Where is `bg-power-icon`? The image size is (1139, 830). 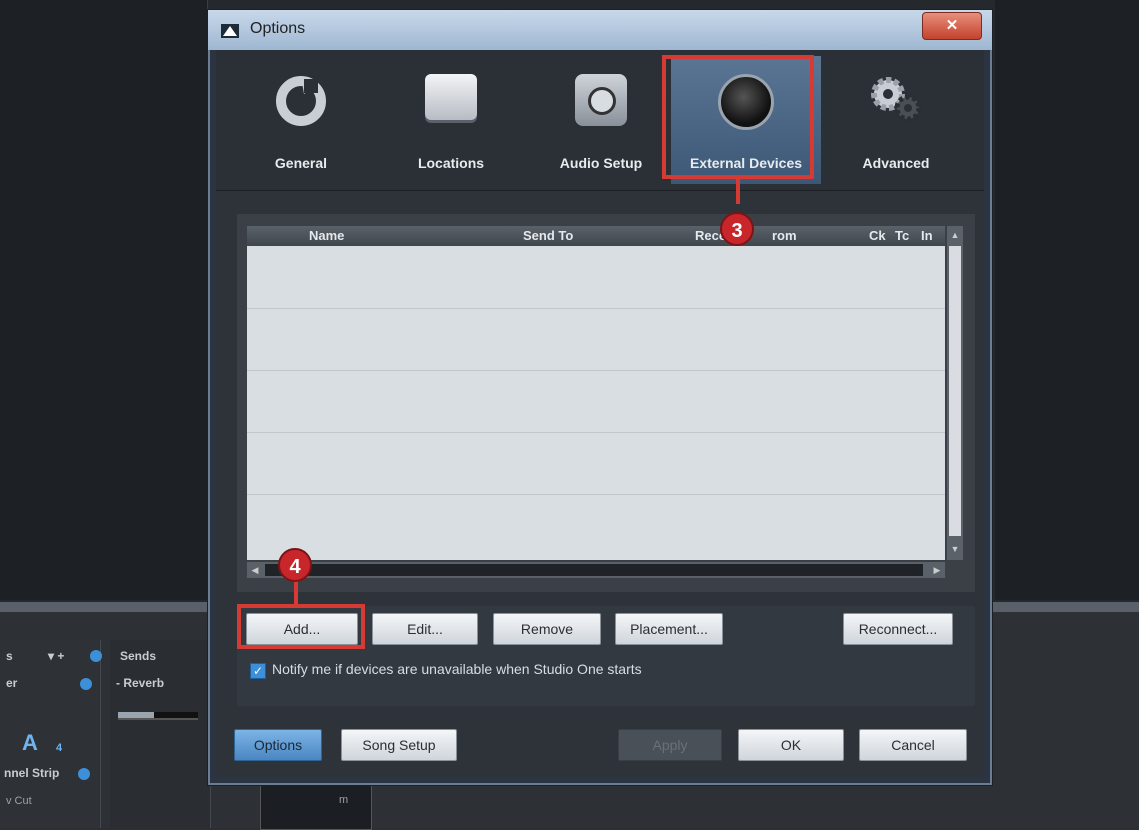 bg-power-icon is located at coordinates (86, 684).